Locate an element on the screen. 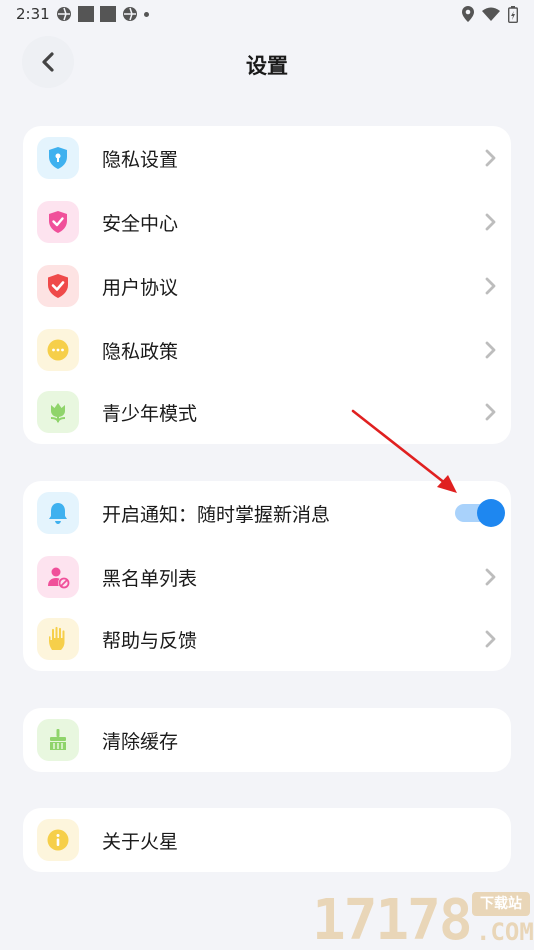 The image size is (534, 950). clear-cache-label: 清除缓存 is located at coordinates (140, 741).